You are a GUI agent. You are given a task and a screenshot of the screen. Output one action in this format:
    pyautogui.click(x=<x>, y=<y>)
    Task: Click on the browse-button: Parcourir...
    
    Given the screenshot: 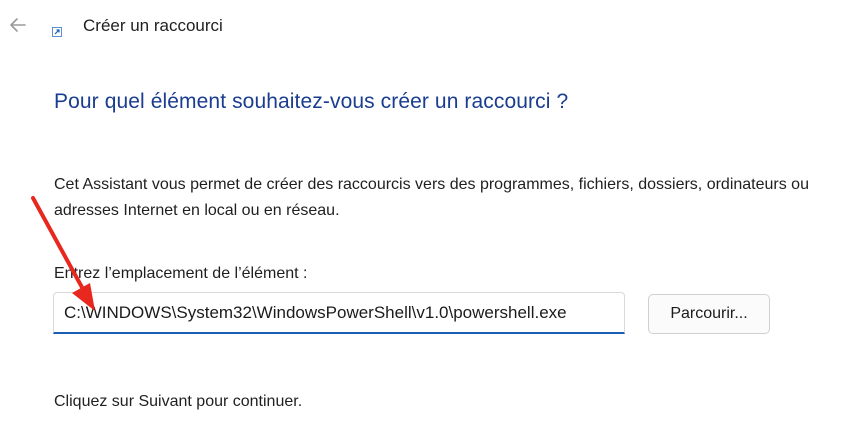 What is the action you would take?
    pyautogui.click(x=709, y=314)
    